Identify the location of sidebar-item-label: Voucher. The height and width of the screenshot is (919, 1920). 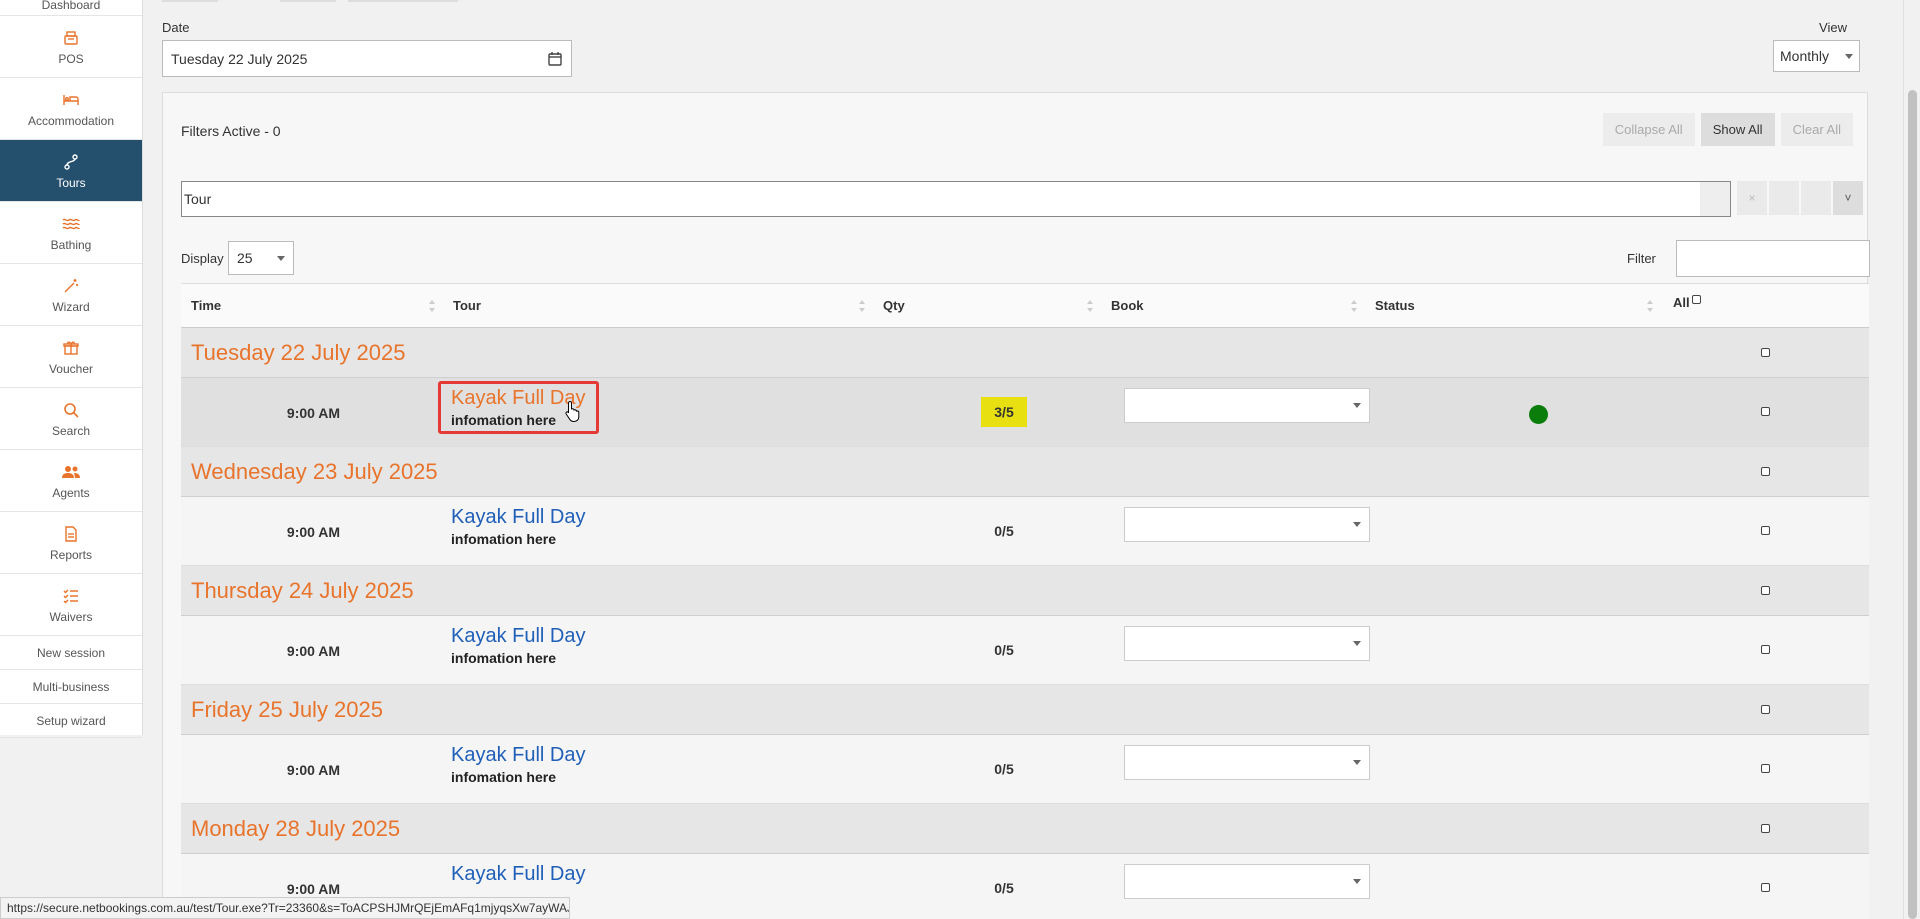
(71, 368).